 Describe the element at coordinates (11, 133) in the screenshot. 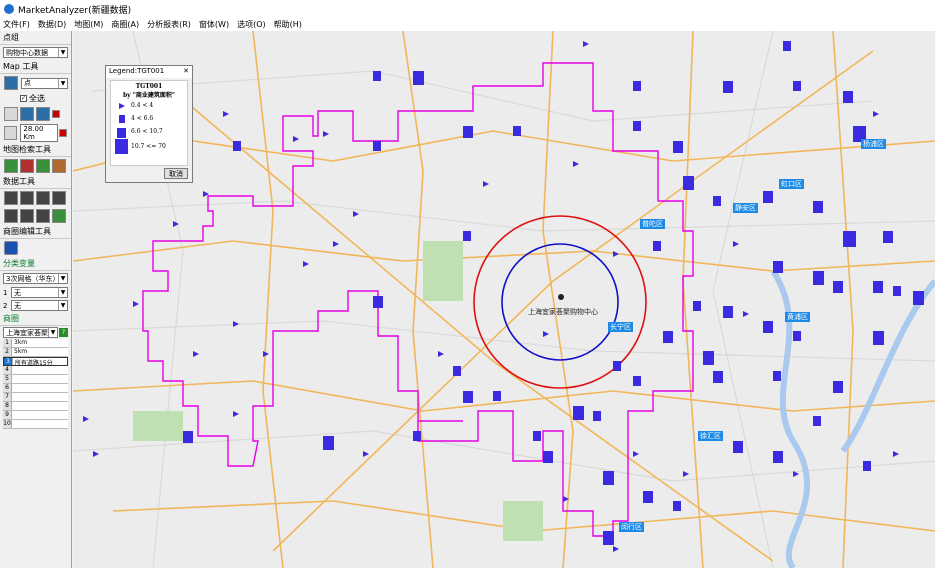

I see `pointer-icon` at that location.